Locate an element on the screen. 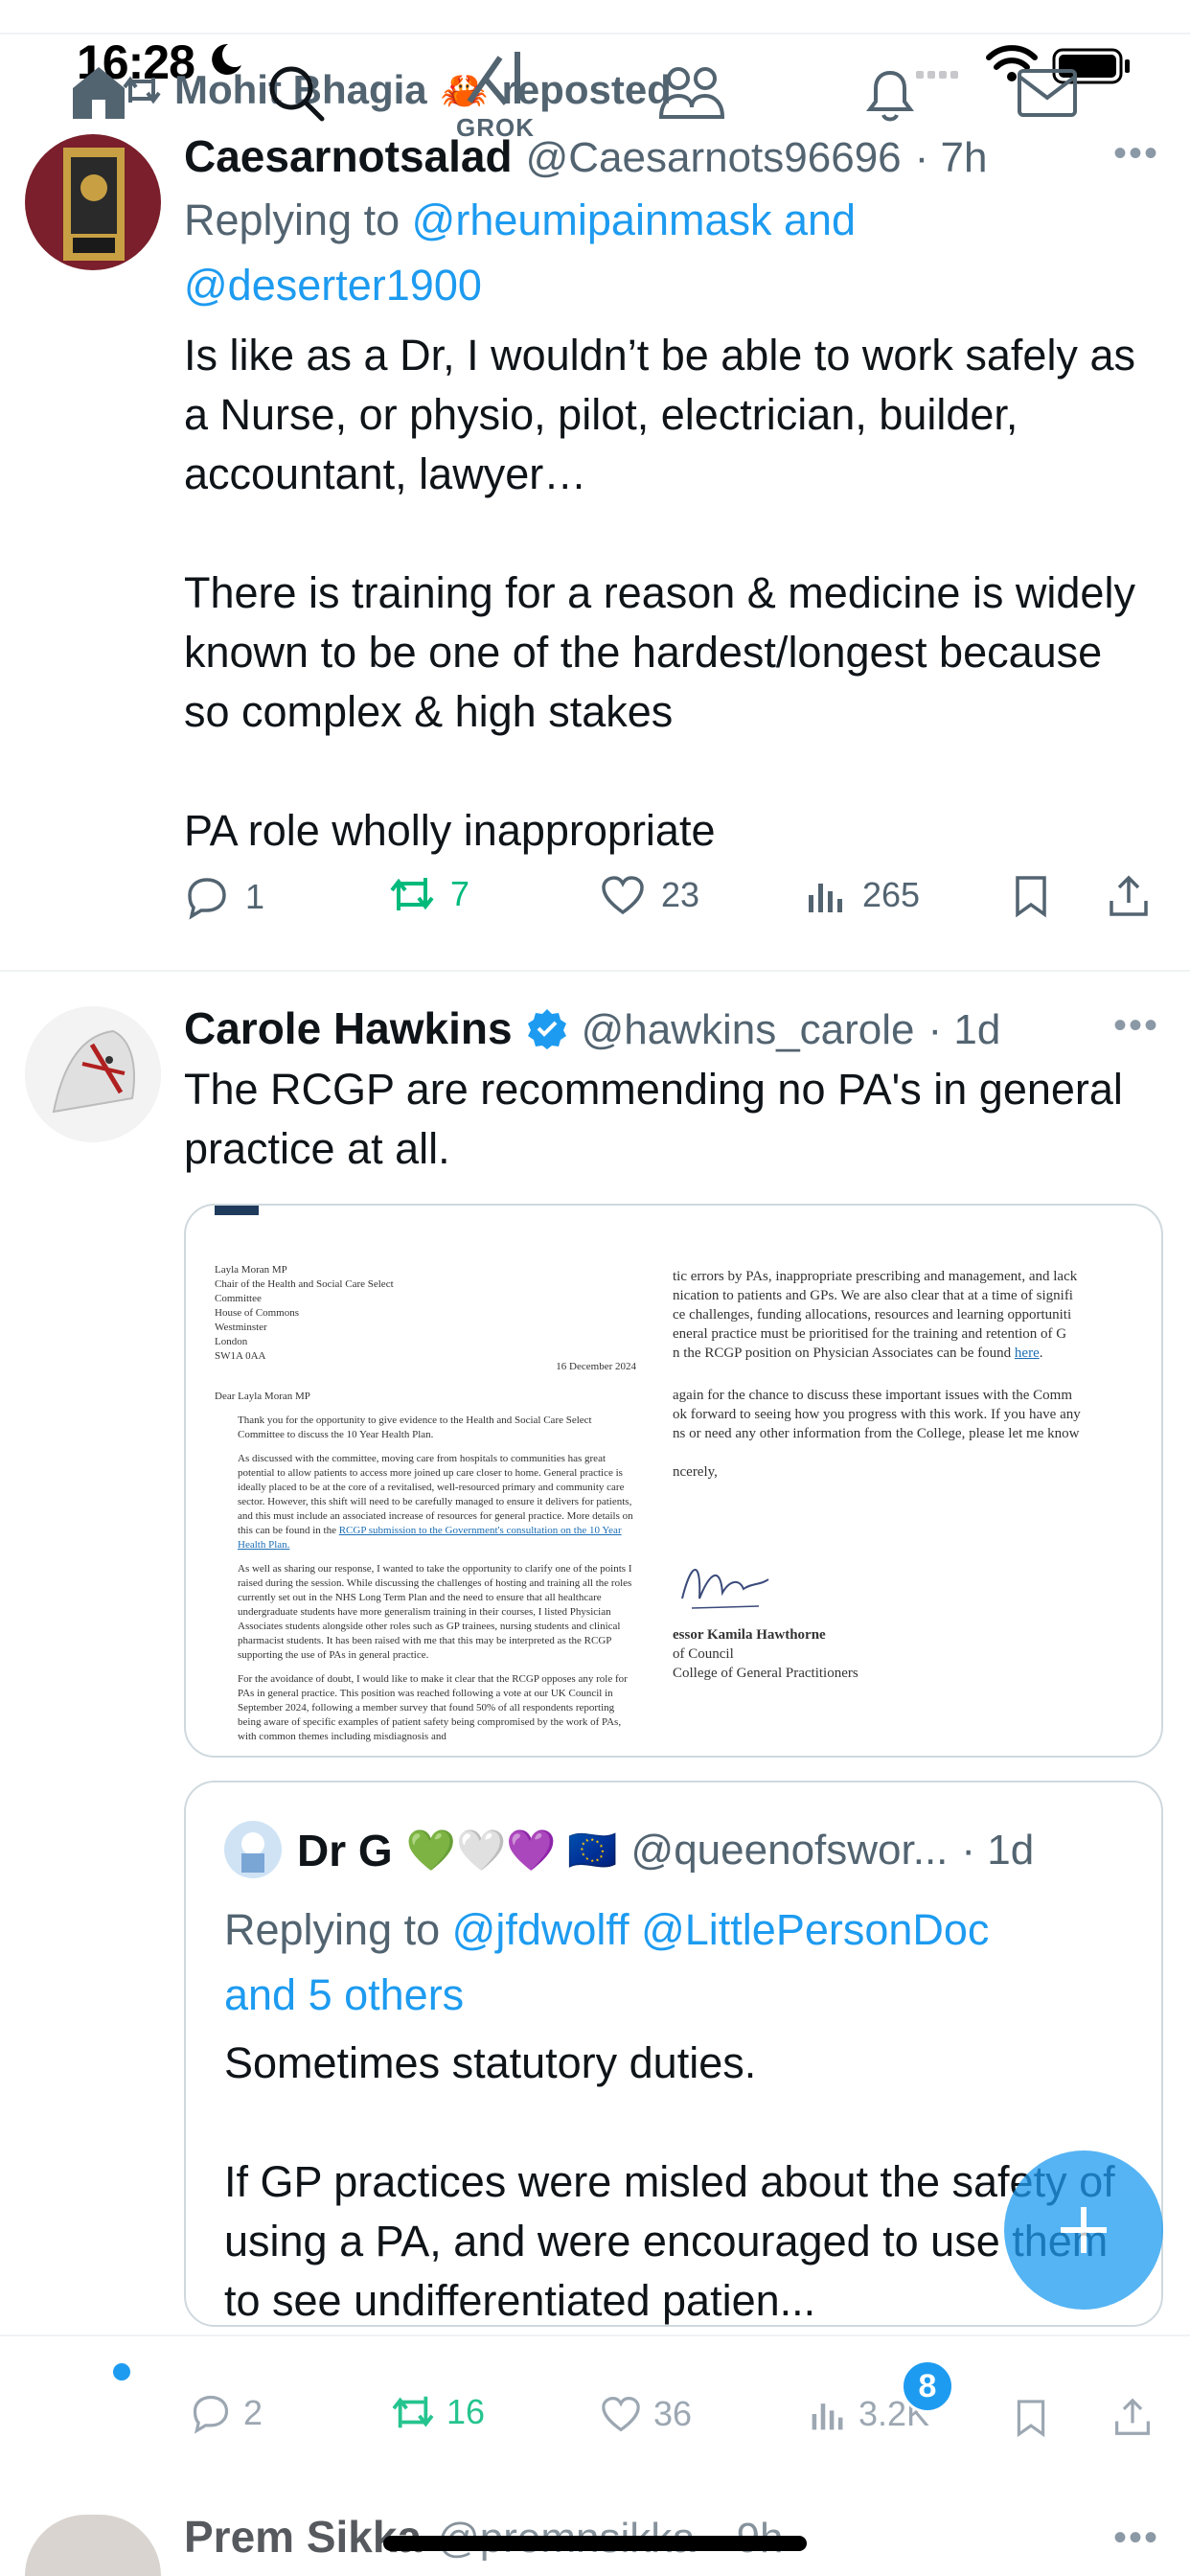  notifications-badge: 8 is located at coordinates (928, 2386).